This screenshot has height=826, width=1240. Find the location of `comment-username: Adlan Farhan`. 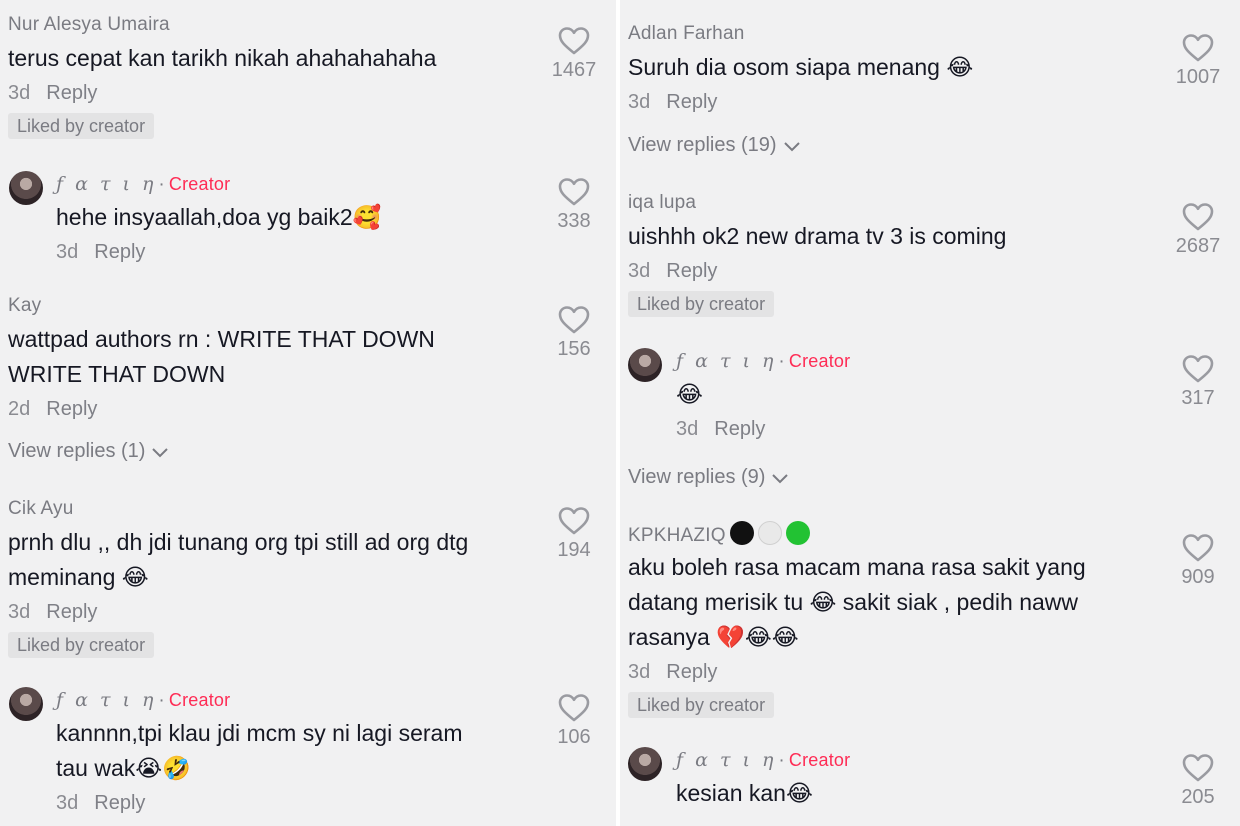

comment-username: Adlan Farhan is located at coordinates (889, 34).